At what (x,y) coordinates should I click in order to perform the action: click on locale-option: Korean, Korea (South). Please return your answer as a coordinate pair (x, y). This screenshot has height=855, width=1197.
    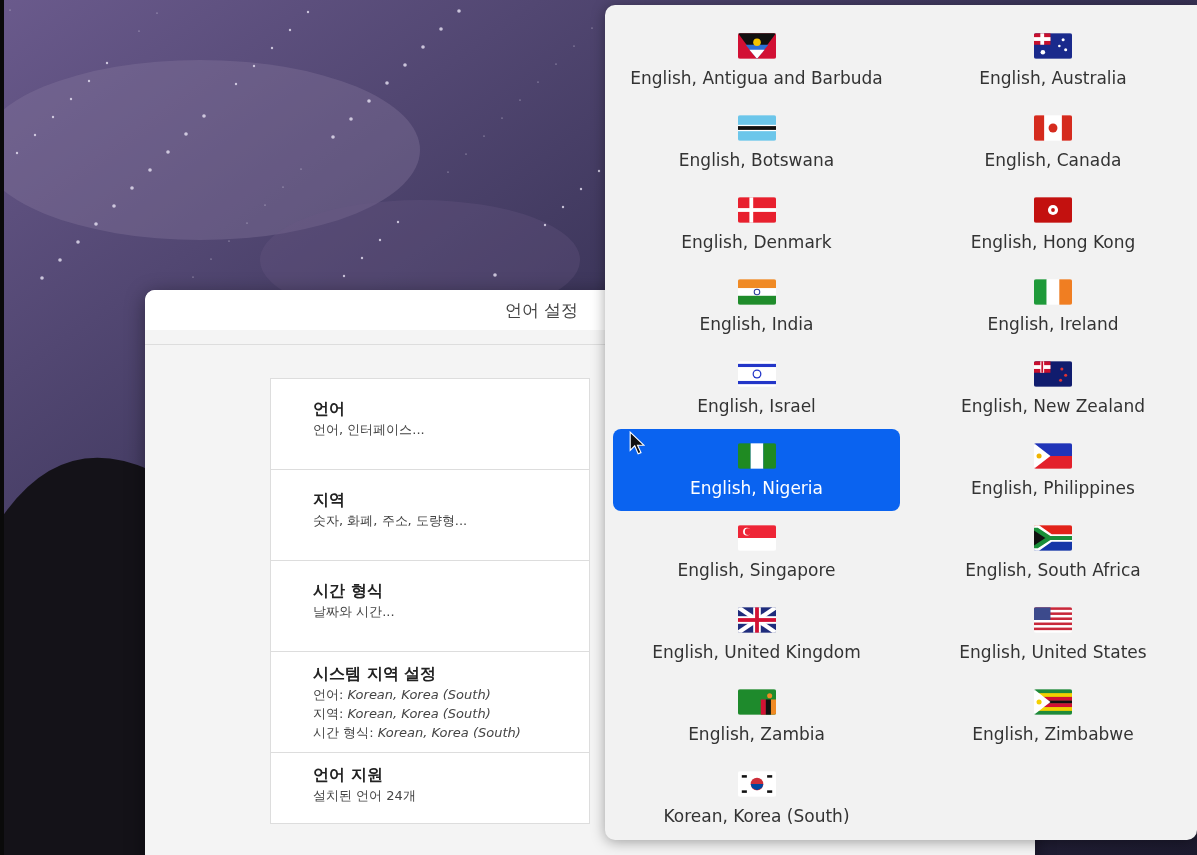
    Looking at the image, I should click on (756, 798).